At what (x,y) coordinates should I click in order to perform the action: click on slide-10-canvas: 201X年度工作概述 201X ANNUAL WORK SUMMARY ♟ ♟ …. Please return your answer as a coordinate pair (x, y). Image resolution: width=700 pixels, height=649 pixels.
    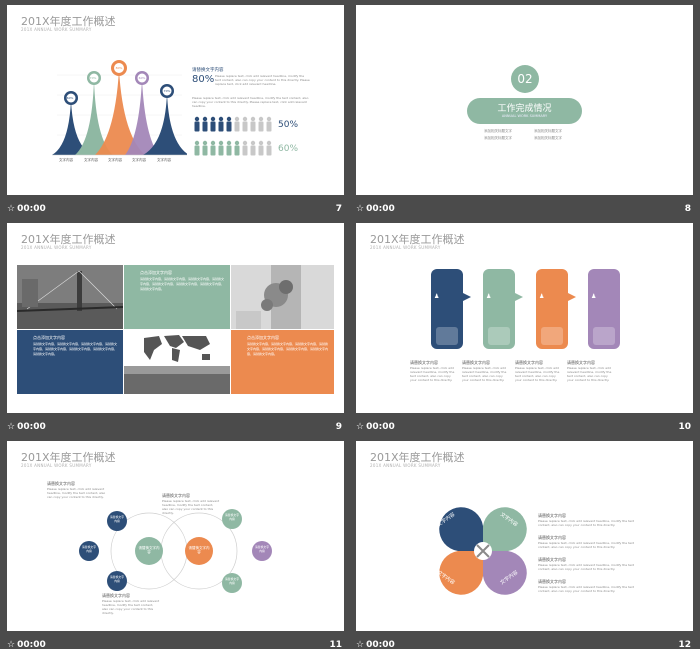
    Looking at the image, I should click on (524, 318).